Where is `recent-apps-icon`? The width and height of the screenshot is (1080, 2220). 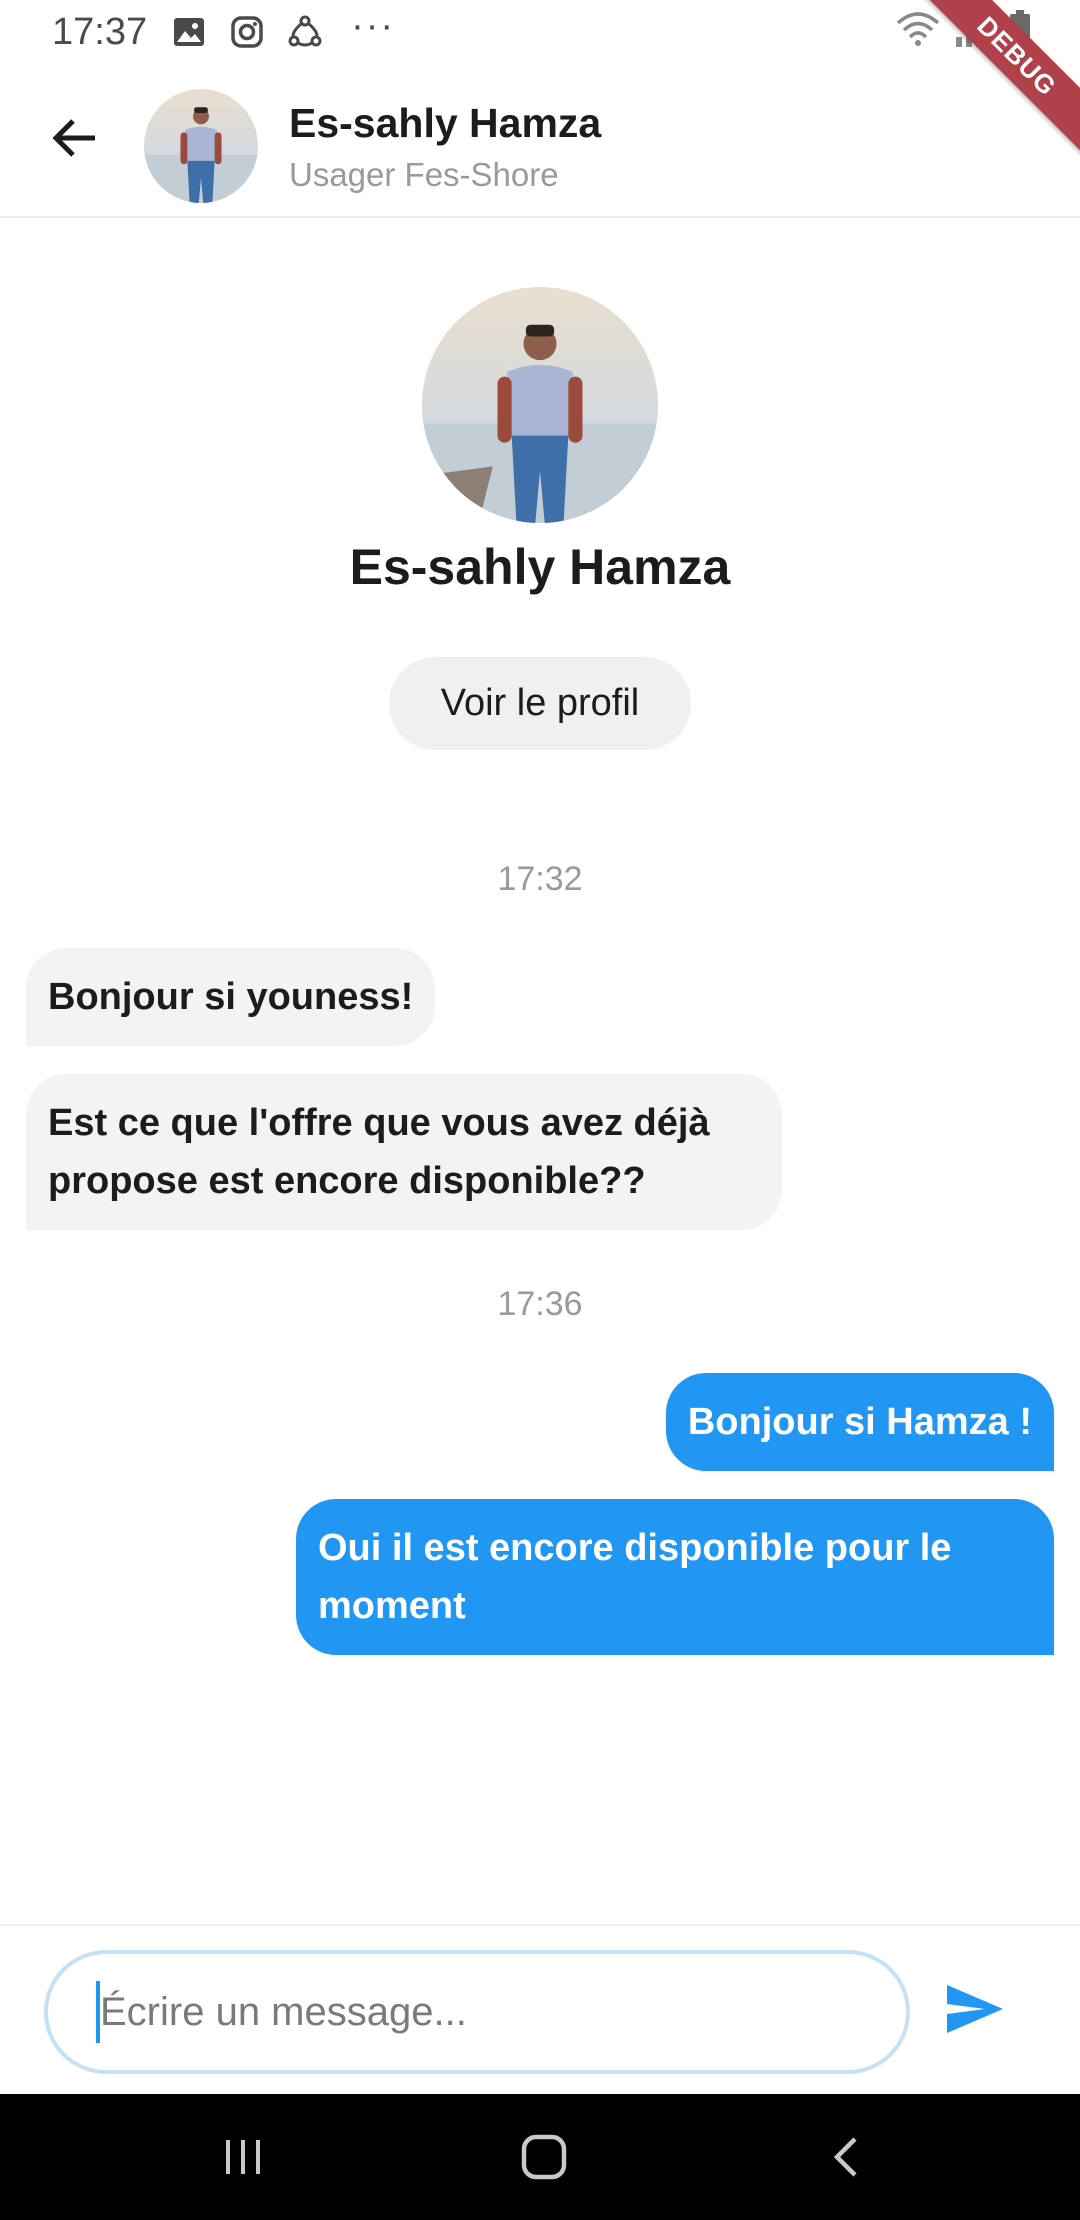 recent-apps-icon is located at coordinates (243, 2157).